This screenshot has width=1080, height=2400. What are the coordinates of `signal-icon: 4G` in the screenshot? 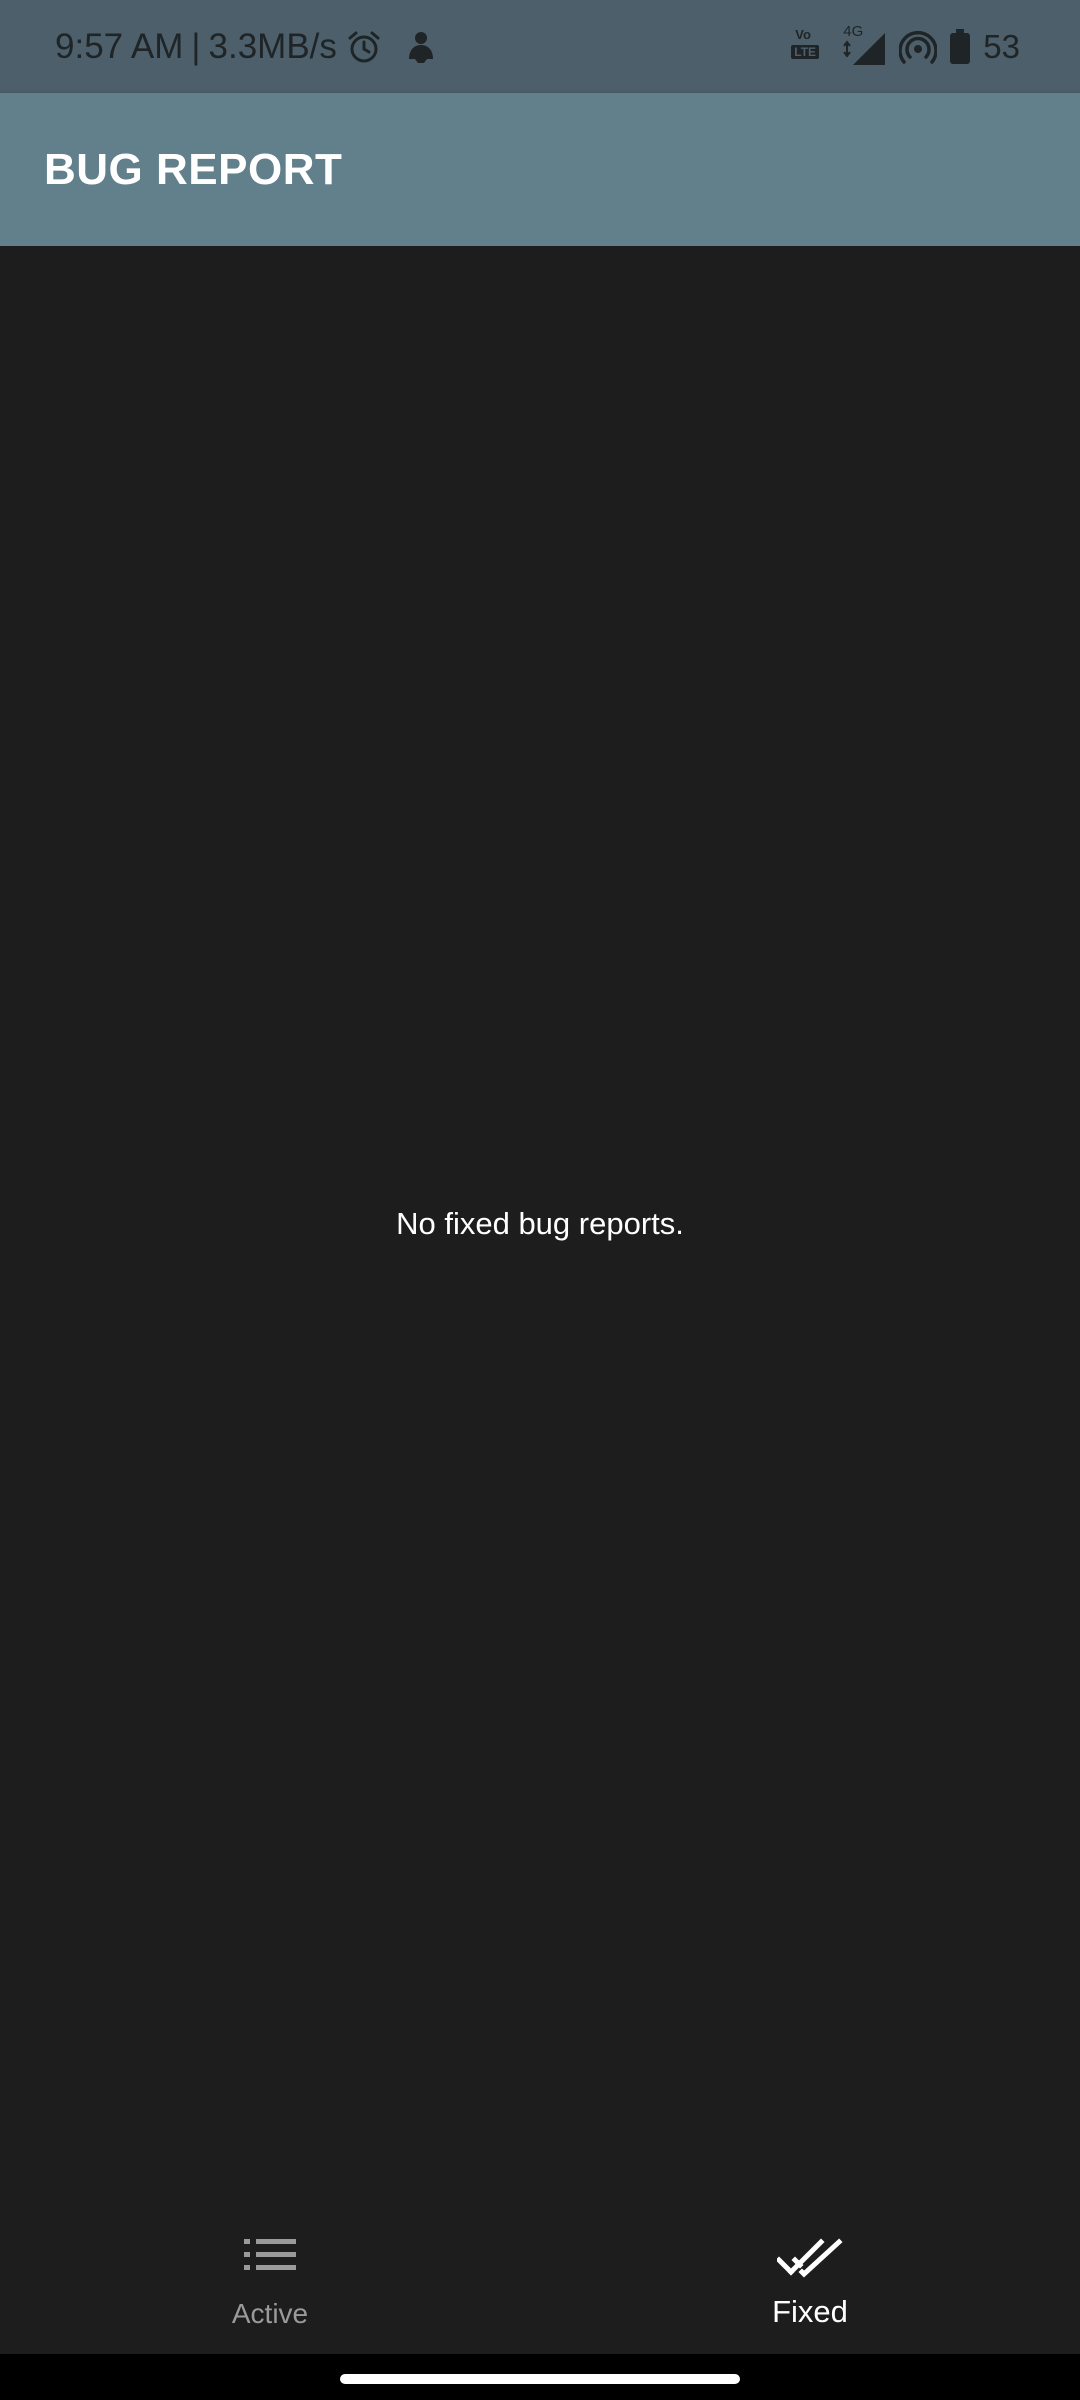 It's located at (865, 45).